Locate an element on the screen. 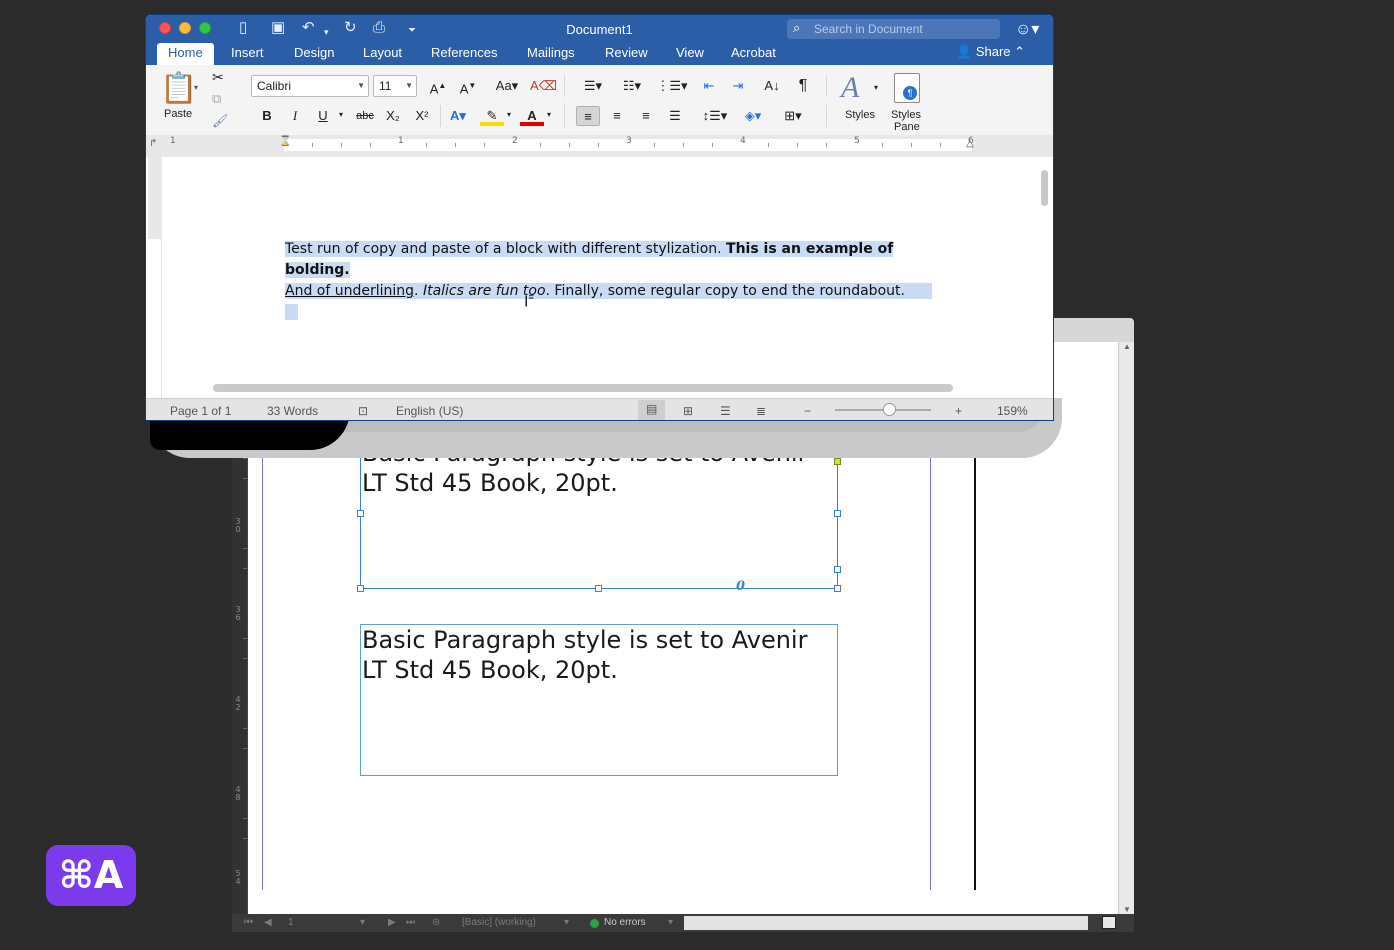 The image size is (1394, 950). next-page-icon: ▶ is located at coordinates (392, 922).